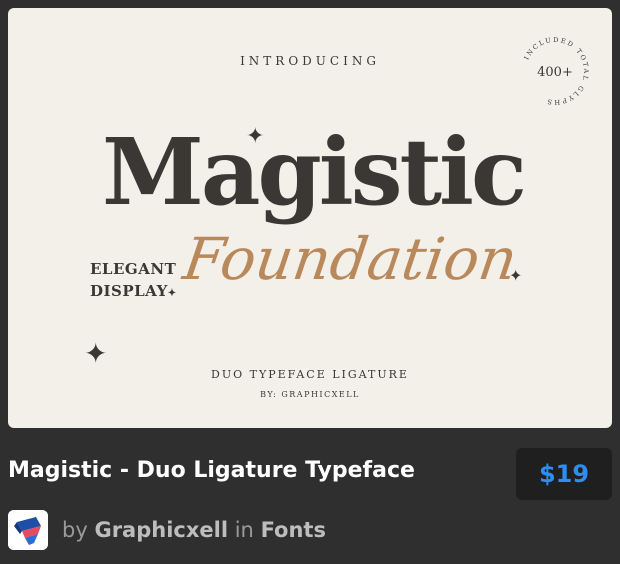  I want to click on glyph-count-badge: INCLUDED TOTAL GLYPHS 400+, so click(556, 71).